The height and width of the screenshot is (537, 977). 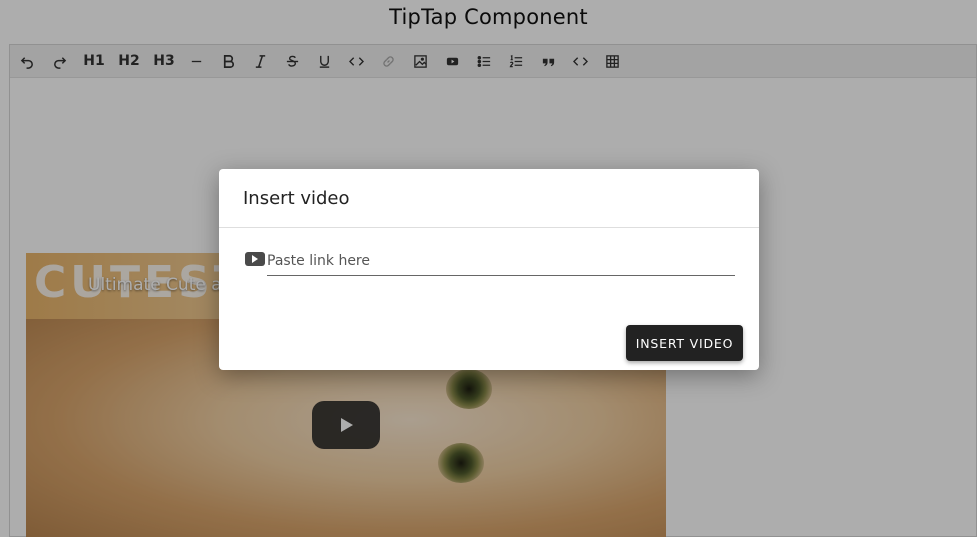 I want to click on dialog-body: INSERT VIDEO, so click(x=489, y=298).